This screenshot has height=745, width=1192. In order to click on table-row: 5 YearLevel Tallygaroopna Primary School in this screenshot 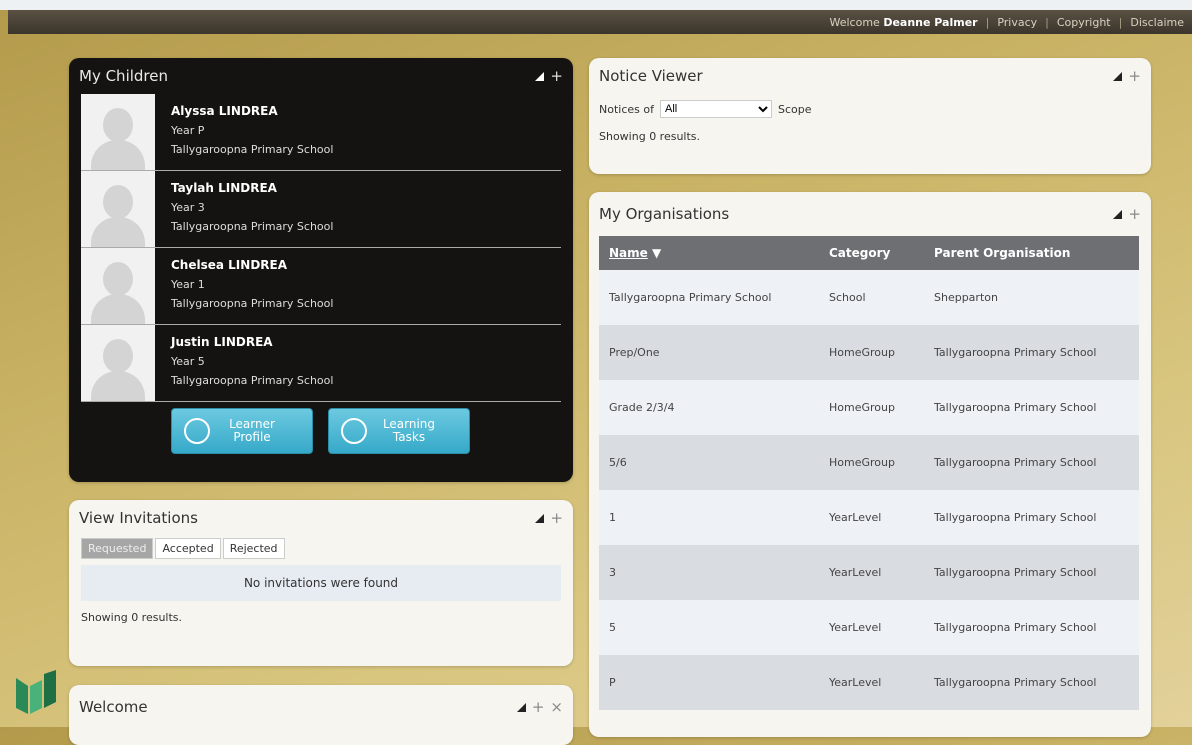, I will do `click(869, 627)`.